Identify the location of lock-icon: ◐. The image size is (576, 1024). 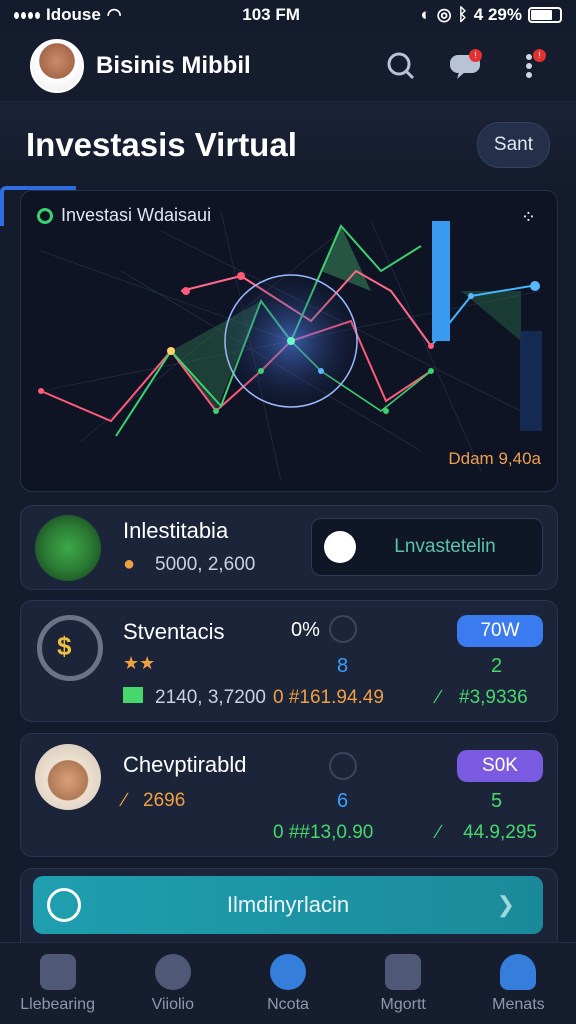
(425, 14).